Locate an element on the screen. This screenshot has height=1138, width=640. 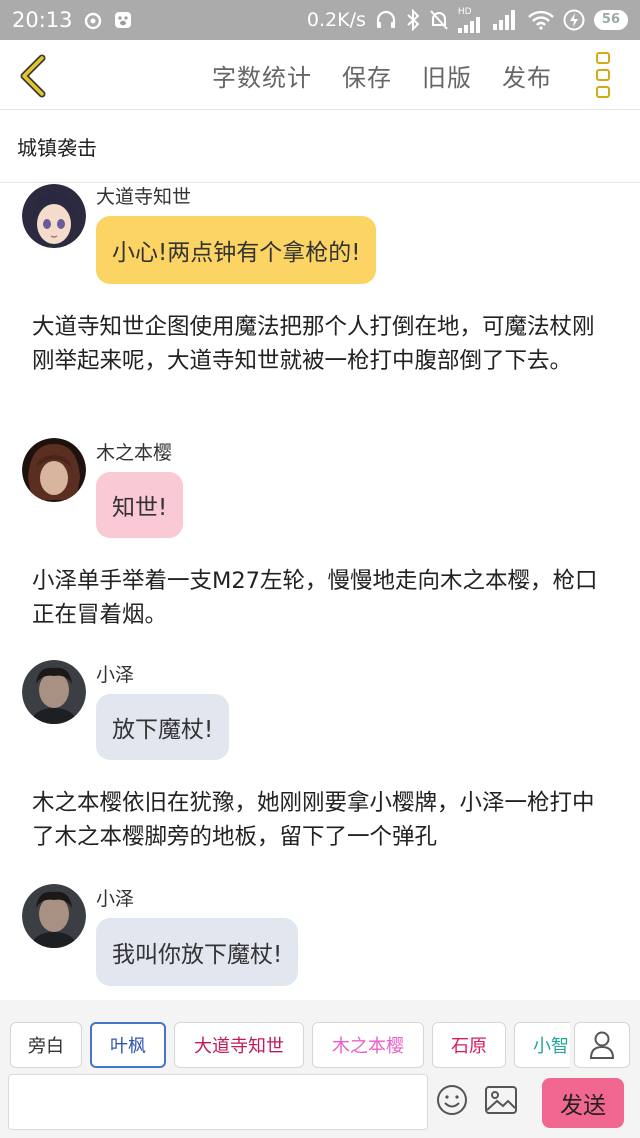
character-chip: 石原 is located at coordinates (469, 1045).